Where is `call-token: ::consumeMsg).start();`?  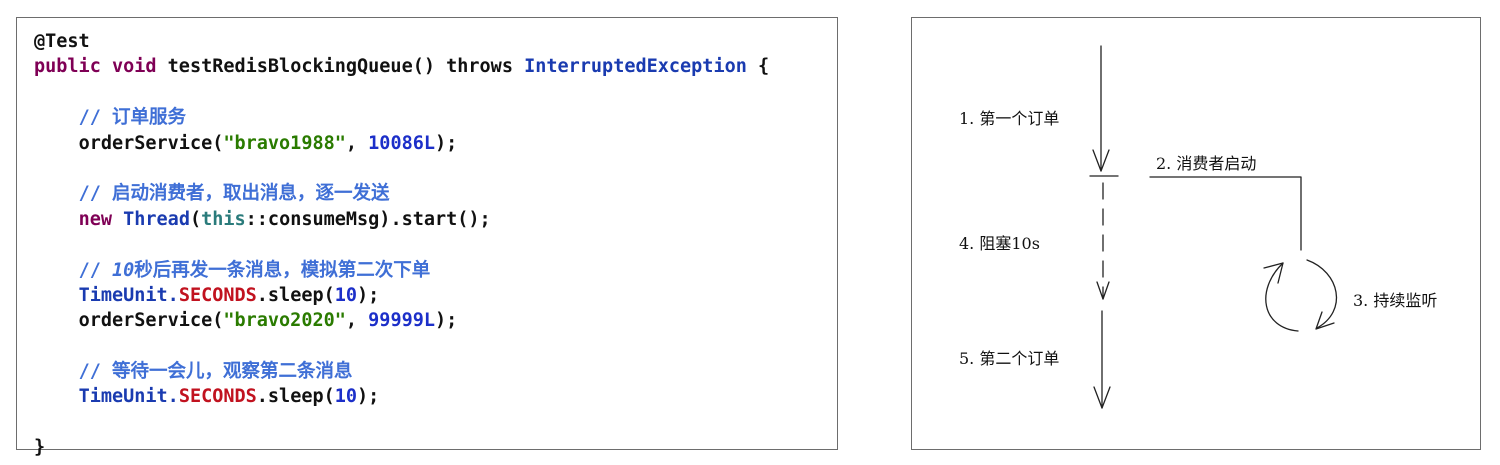
call-token: ::consumeMsg).start(); is located at coordinates (368, 219).